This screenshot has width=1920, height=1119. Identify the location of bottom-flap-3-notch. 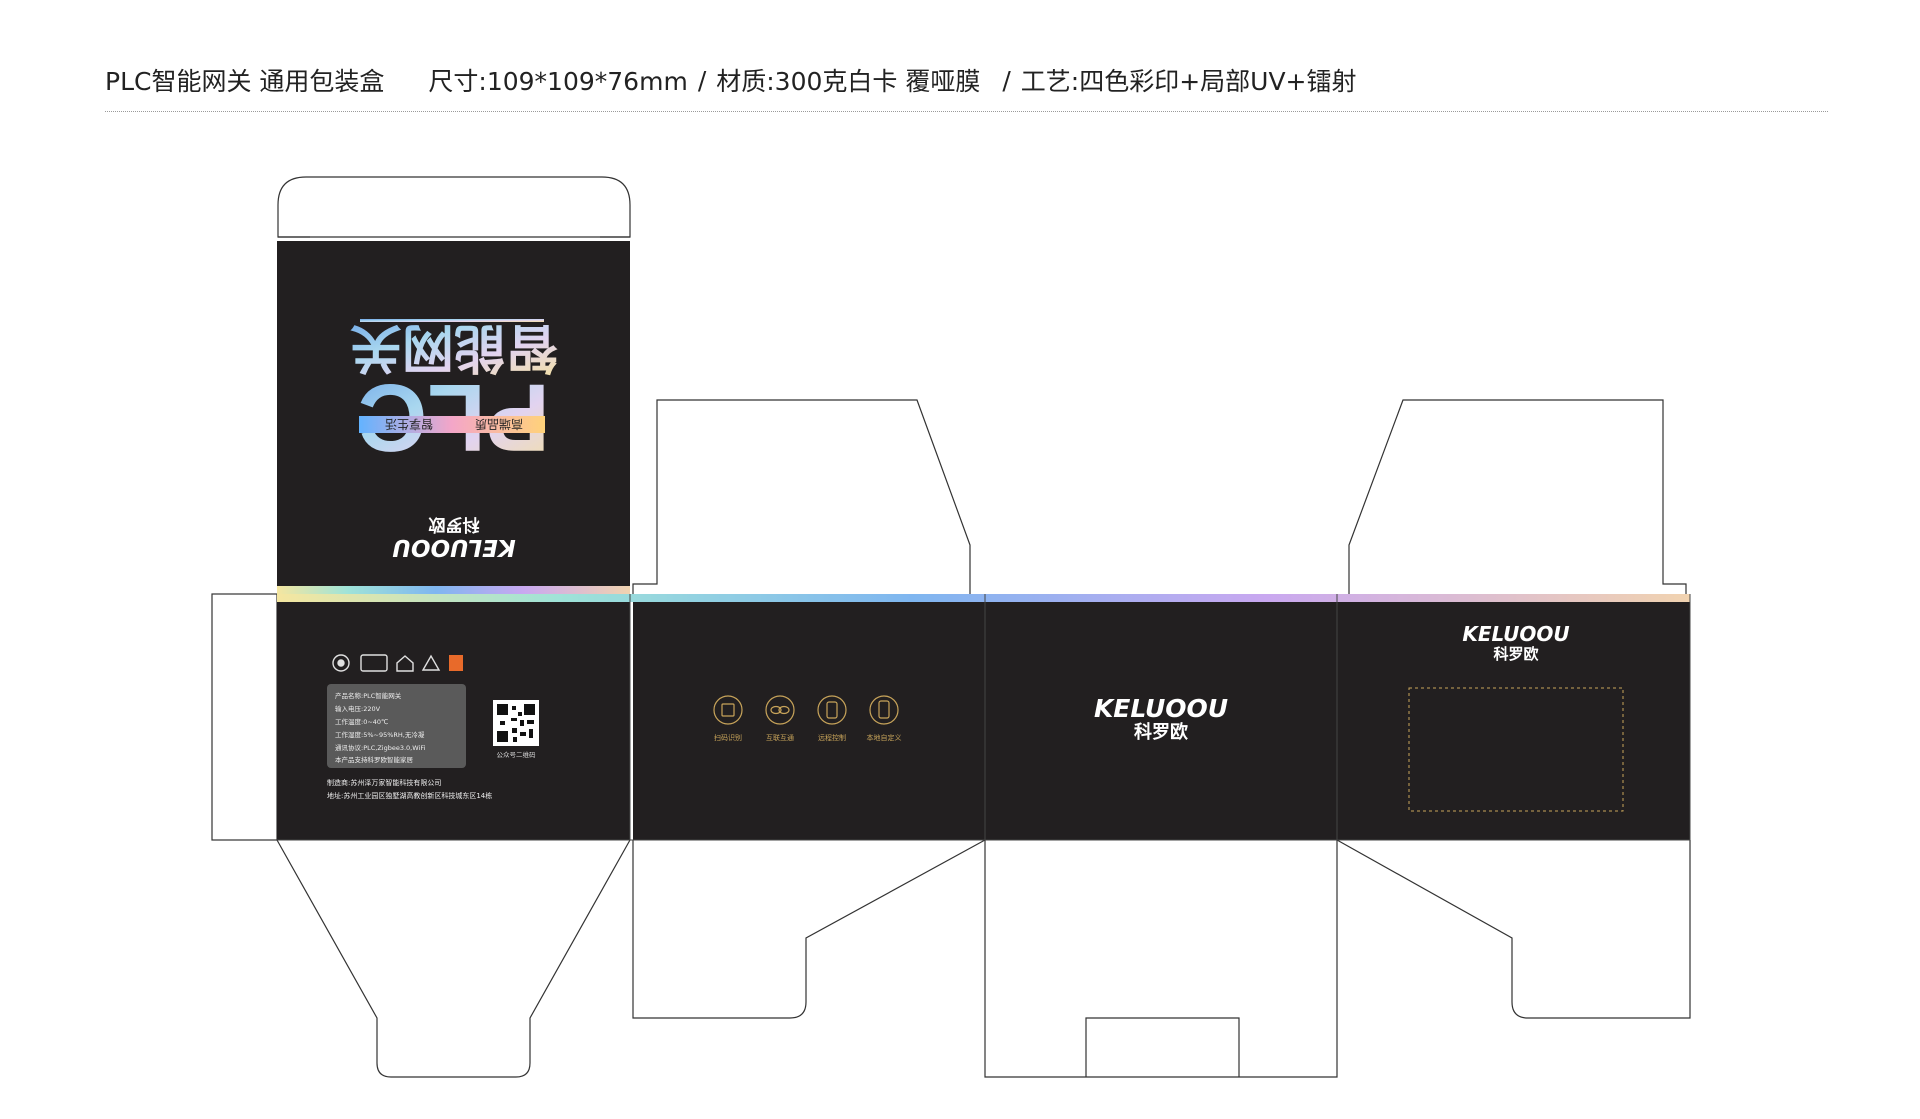
(1162, 1047).